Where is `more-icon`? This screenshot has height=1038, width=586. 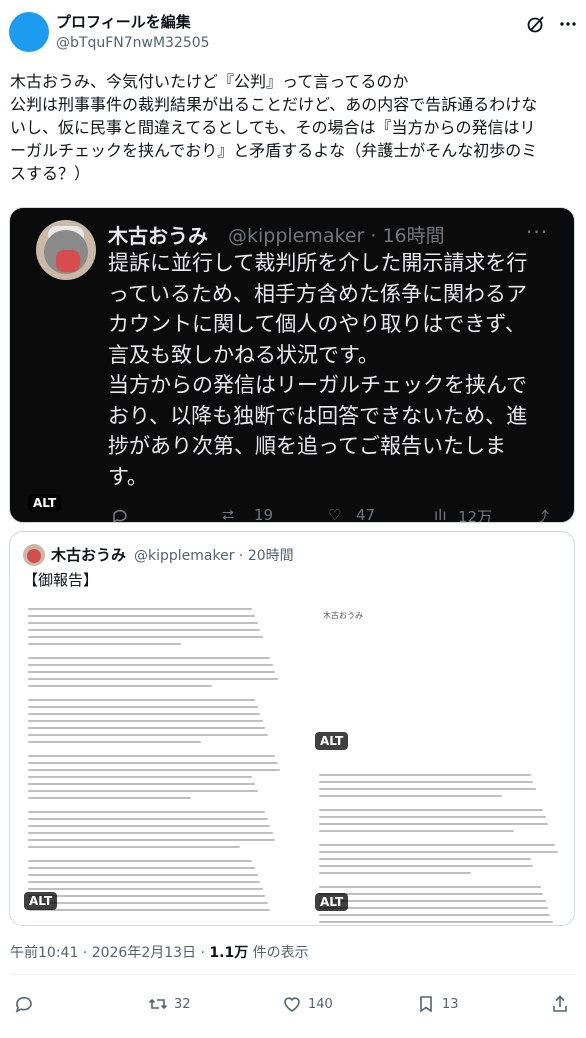
more-icon is located at coordinates (568, 24).